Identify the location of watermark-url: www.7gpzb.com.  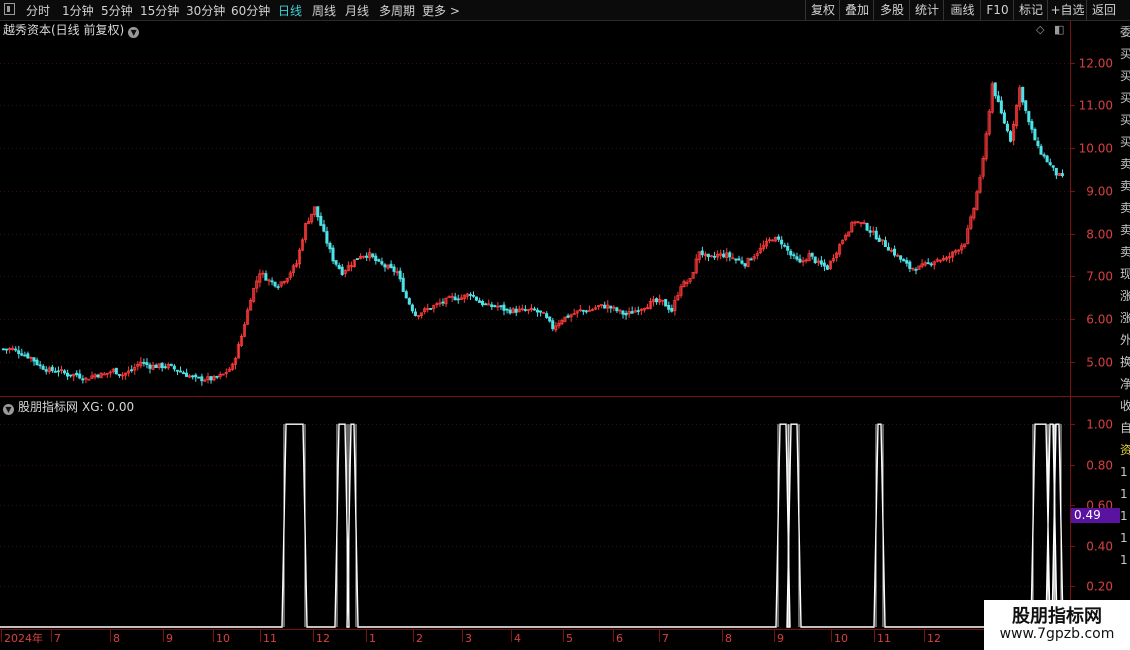
(1057, 634).